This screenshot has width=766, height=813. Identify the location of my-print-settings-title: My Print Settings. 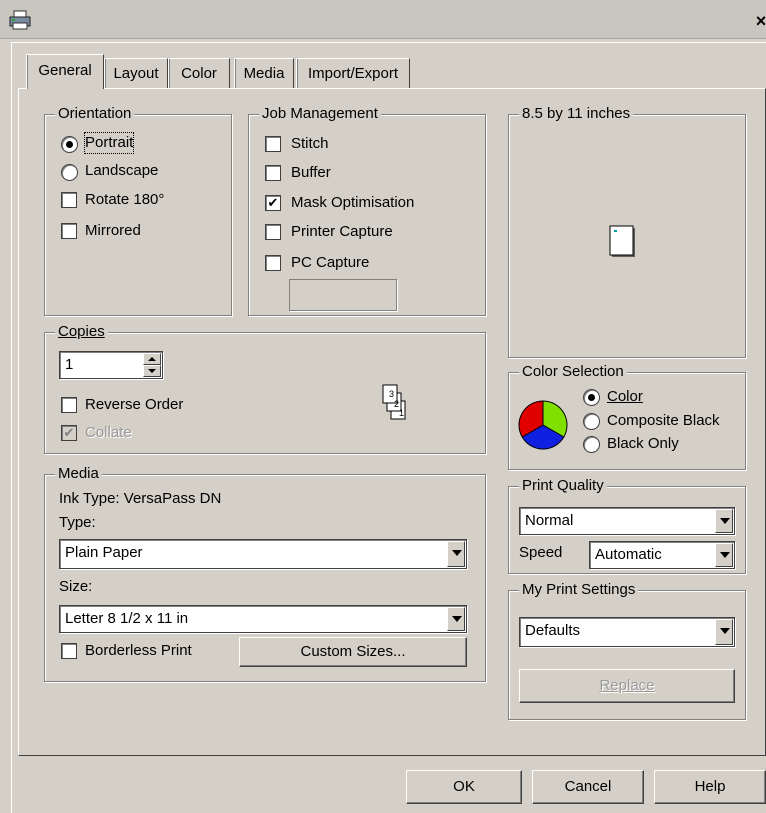
(579, 590).